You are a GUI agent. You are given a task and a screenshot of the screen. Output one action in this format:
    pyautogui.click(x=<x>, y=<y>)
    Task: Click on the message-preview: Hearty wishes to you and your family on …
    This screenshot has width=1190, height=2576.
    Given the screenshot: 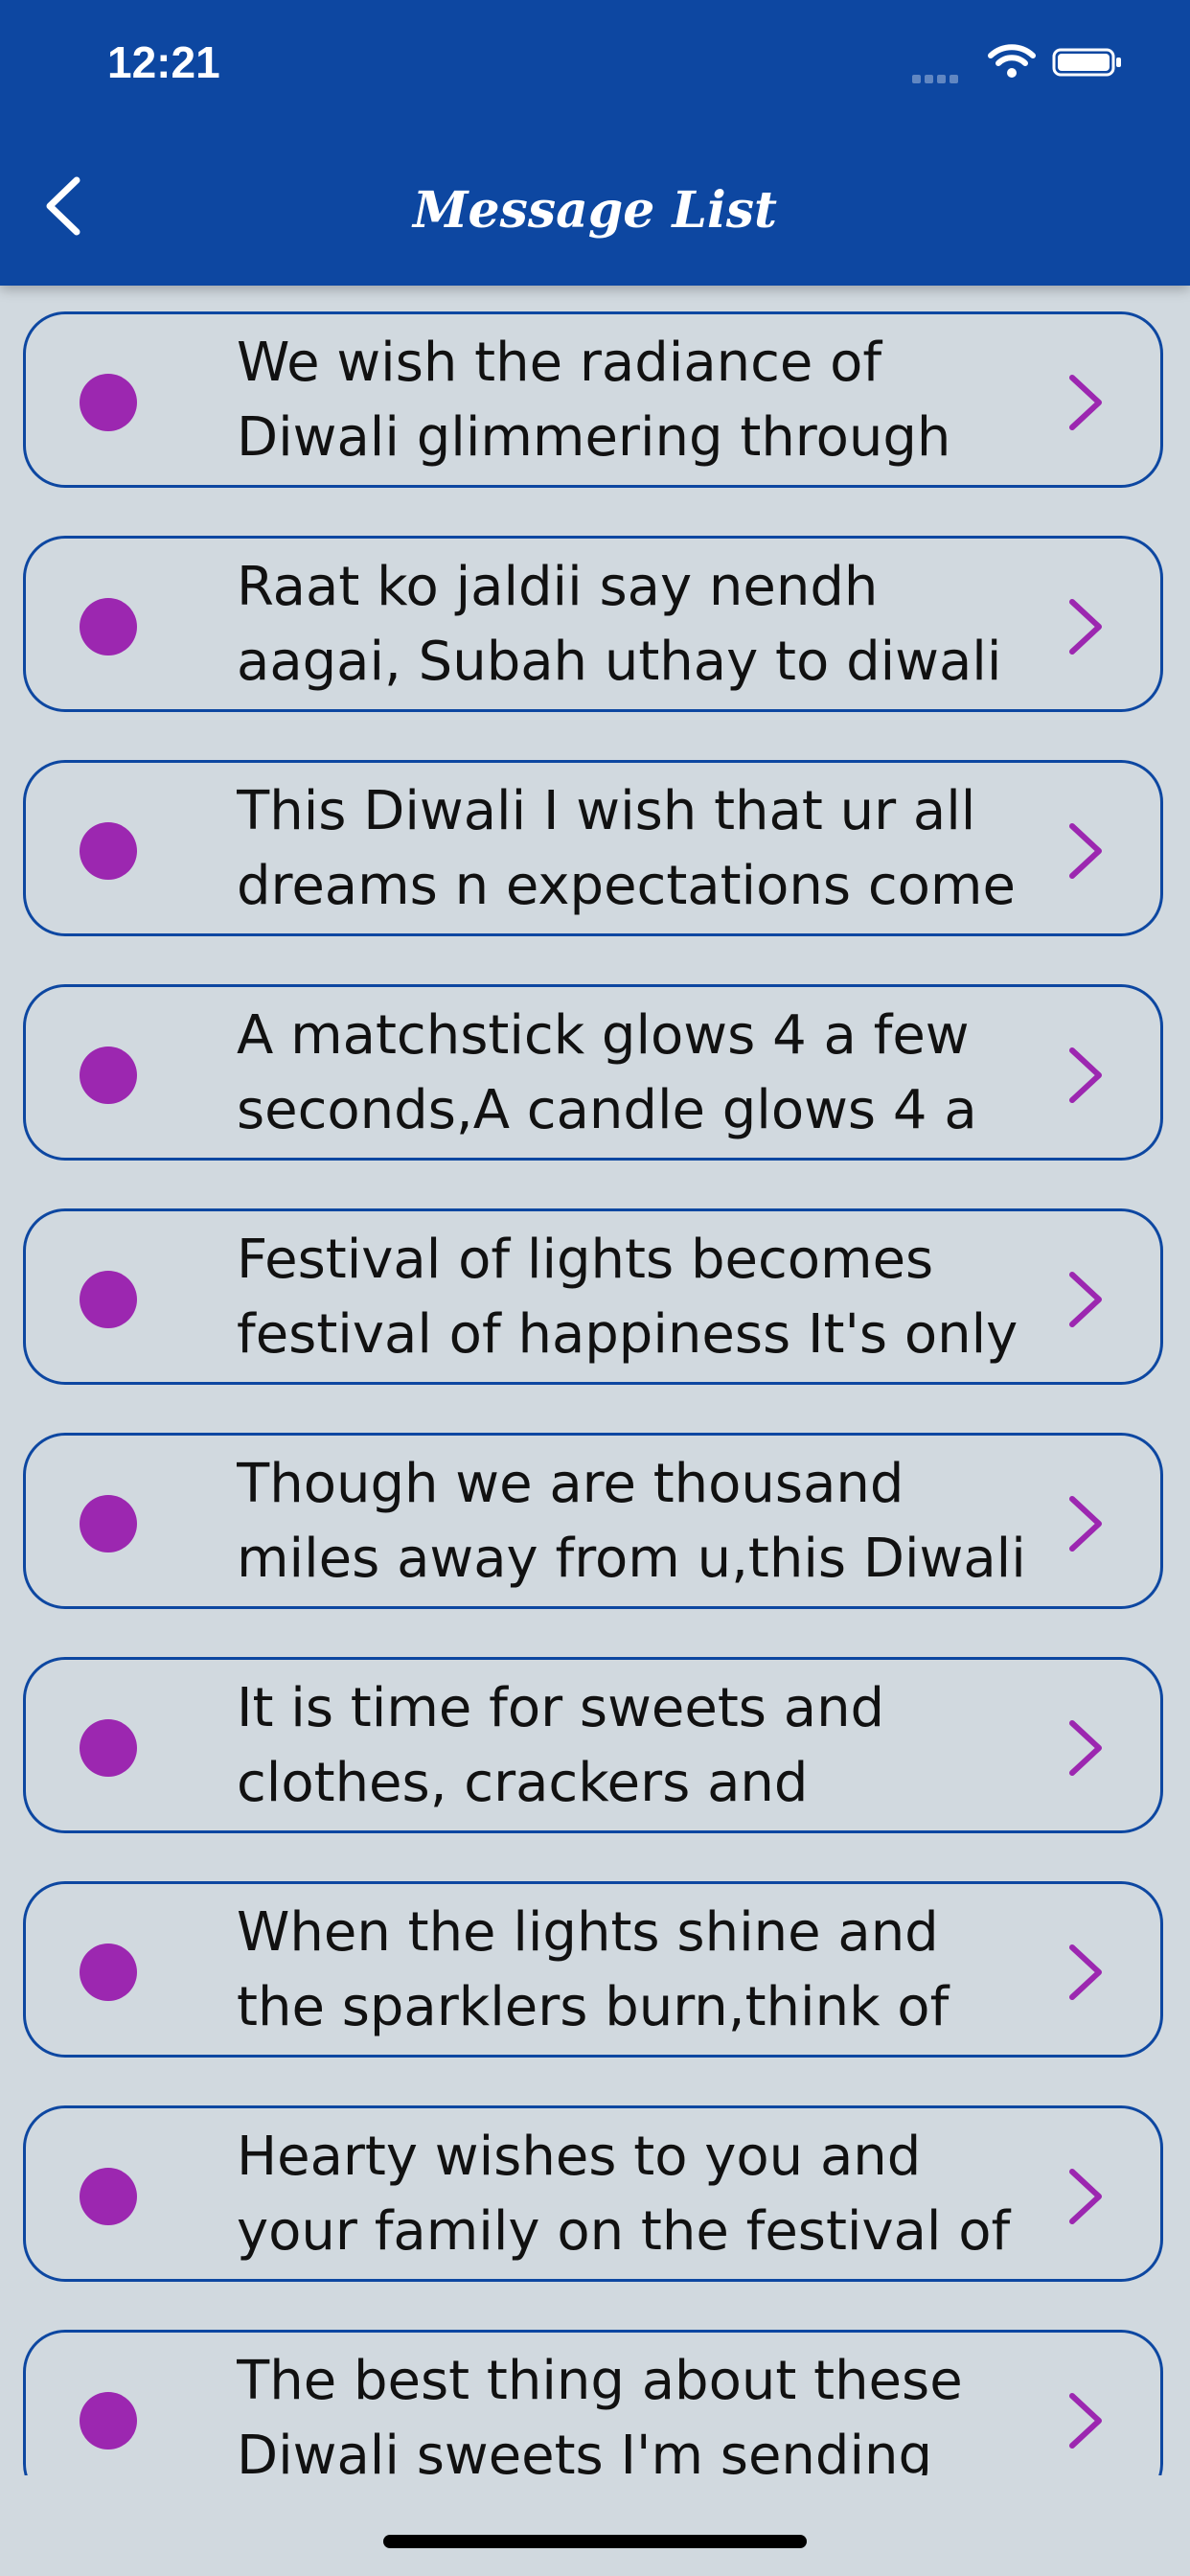 What is the action you would take?
    pyautogui.click(x=624, y=2194)
    